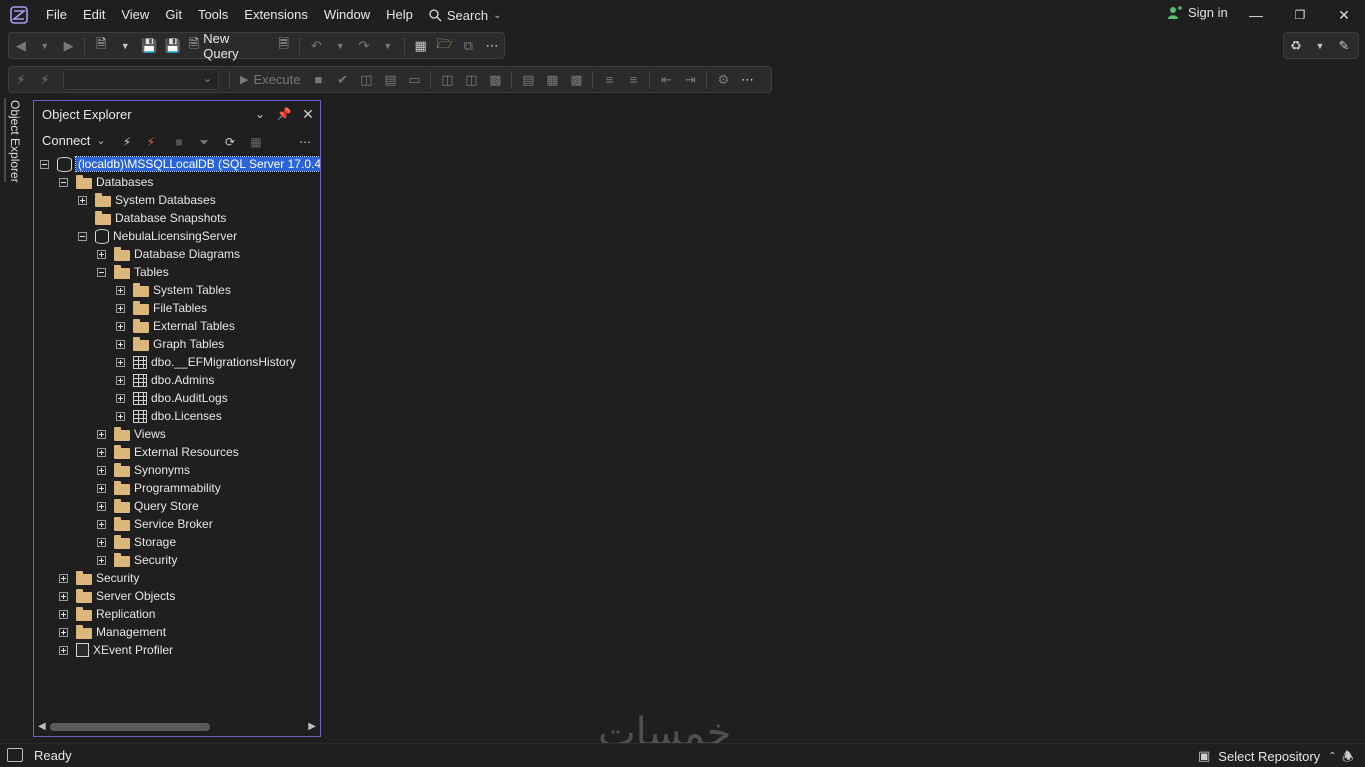  I want to click on tree-node: Service Broker, so click(155, 524).